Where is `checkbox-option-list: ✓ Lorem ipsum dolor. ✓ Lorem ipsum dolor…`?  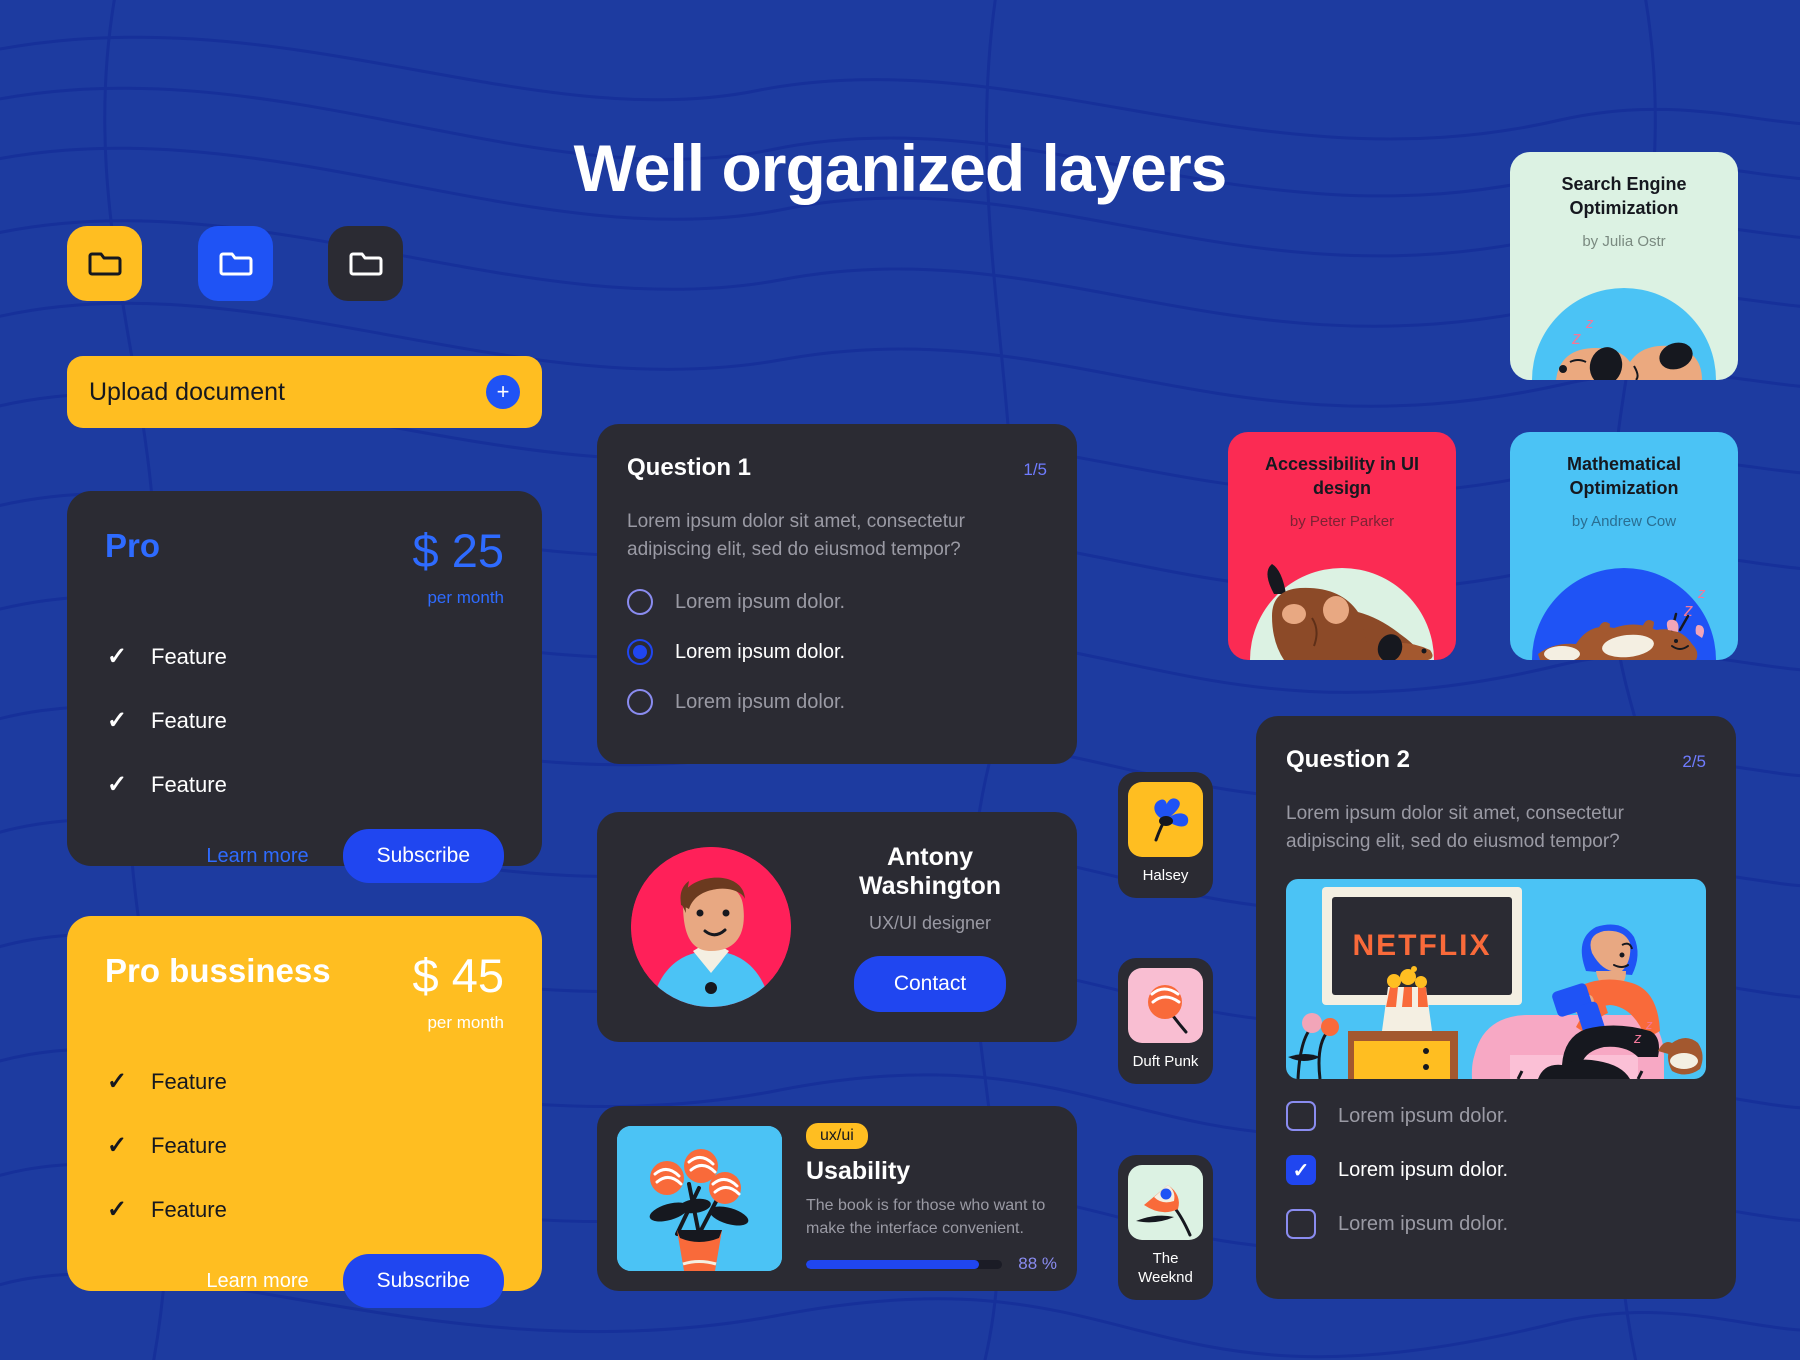
checkbox-option-list: ✓ Lorem ipsum dolor. ✓ Lorem ipsum dolor… is located at coordinates (1496, 1170).